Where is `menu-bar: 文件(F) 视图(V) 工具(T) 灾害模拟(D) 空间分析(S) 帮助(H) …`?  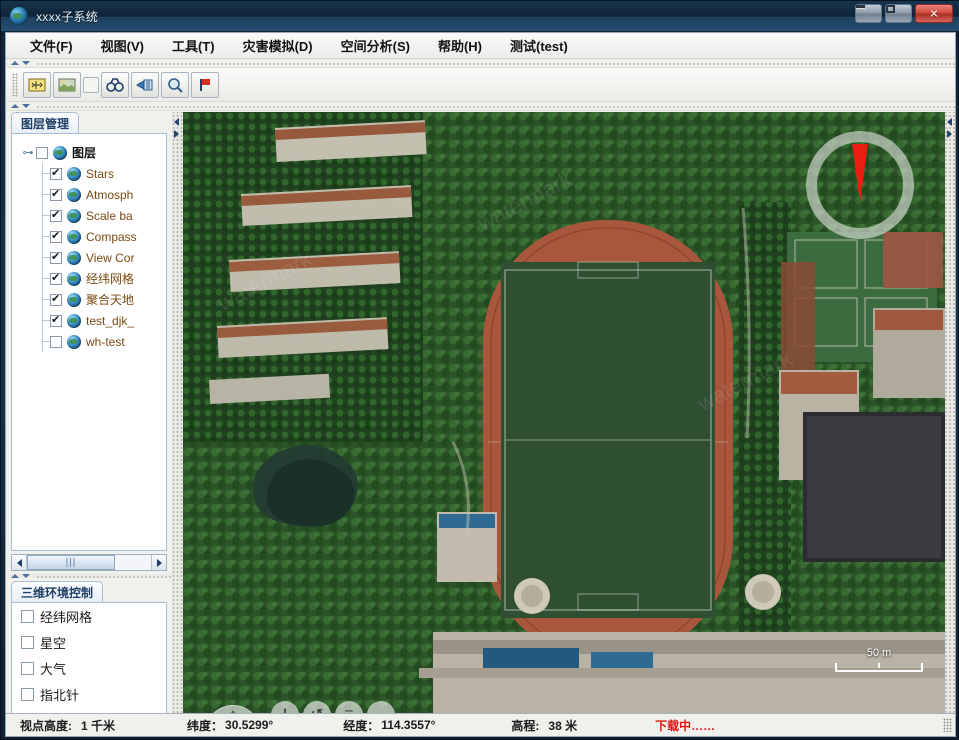
menu-bar: 文件(F) 视图(V) 工具(T) 灾害模拟(D) 空间分析(S) 帮助(H) … is located at coordinates (480, 46).